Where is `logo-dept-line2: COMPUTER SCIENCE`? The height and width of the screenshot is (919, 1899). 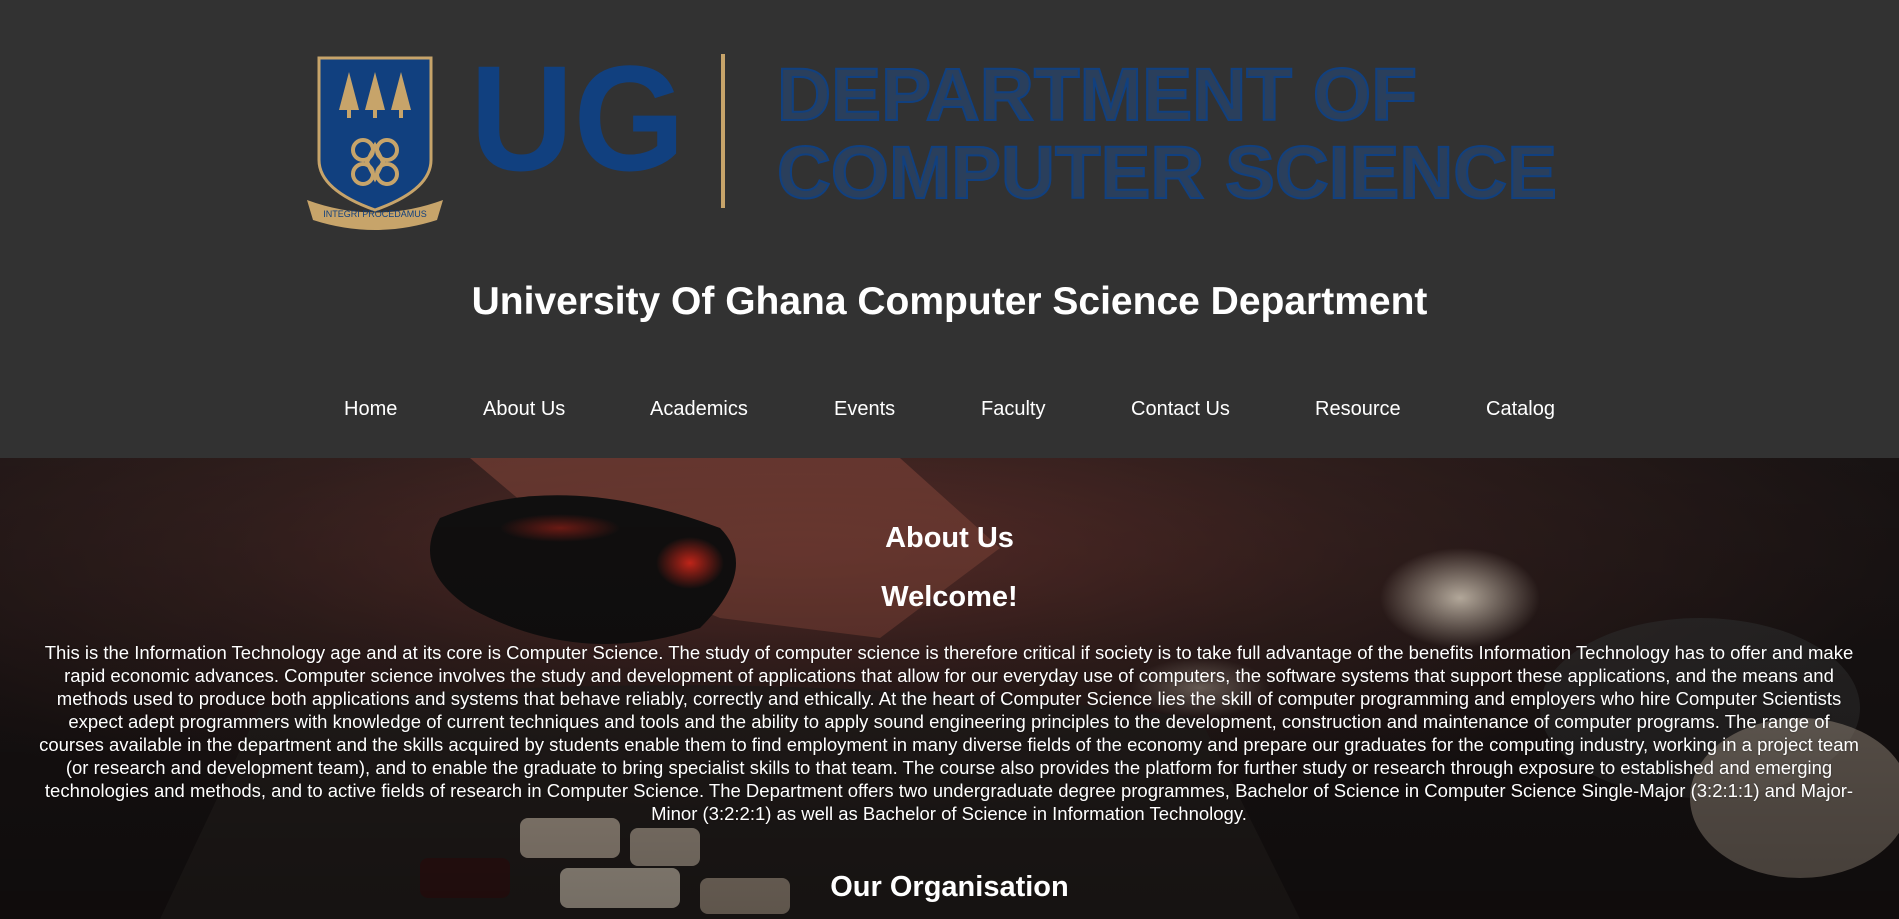 logo-dept-line2: COMPUTER SCIENCE is located at coordinates (1166, 172).